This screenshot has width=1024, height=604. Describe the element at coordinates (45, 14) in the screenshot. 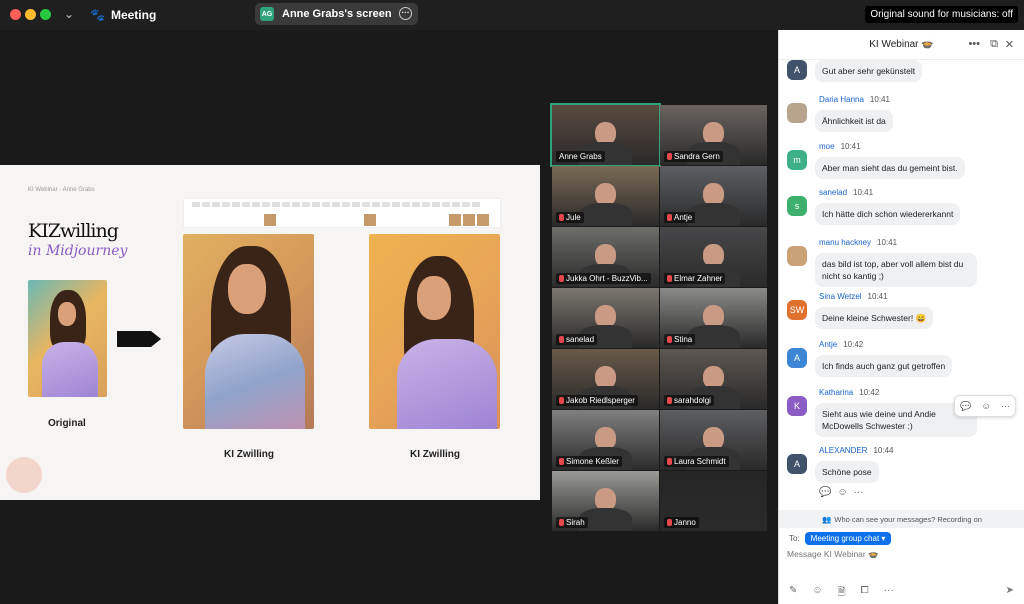

I see `zoom-window-button` at that location.